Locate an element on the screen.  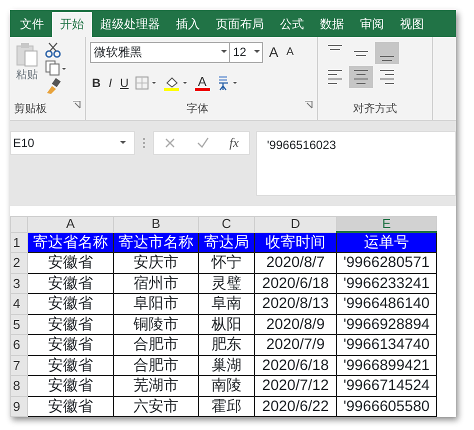
table-cell: '9966714524 is located at coordinates (386, 386).